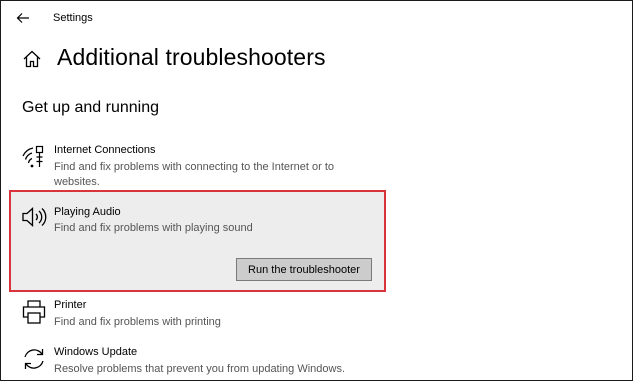 The width and height of the screenshot is (633, 381). I want to click on item-description: Find and fix problems with printing, so click(137, 322).